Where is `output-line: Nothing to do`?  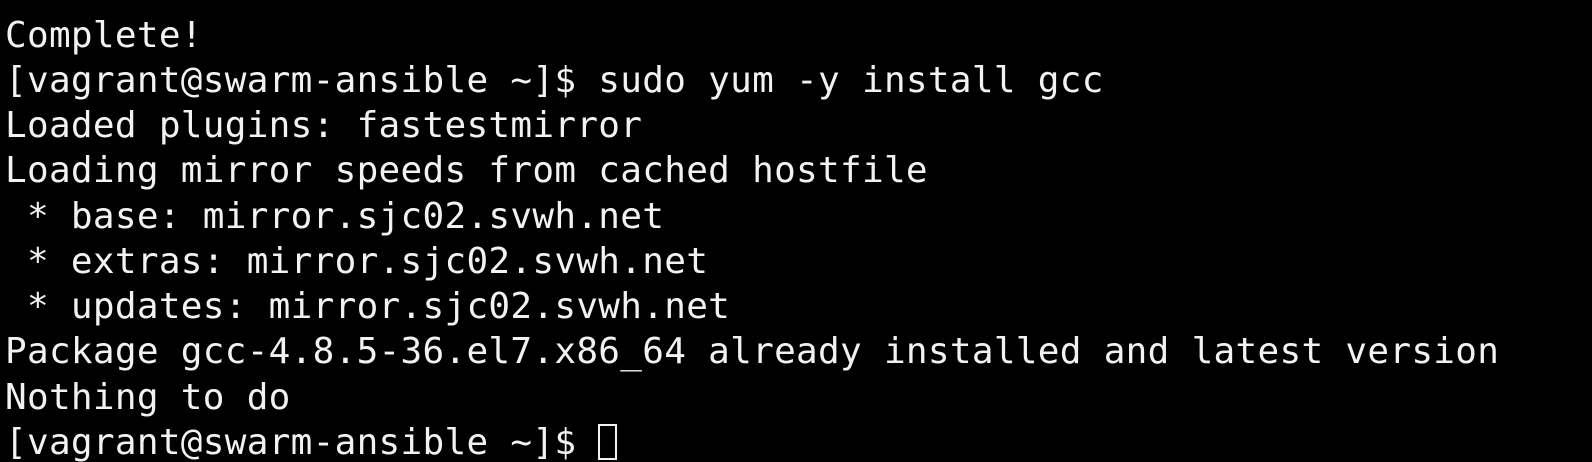
output-line: Nothing to do is located at coordinates (148, 397).